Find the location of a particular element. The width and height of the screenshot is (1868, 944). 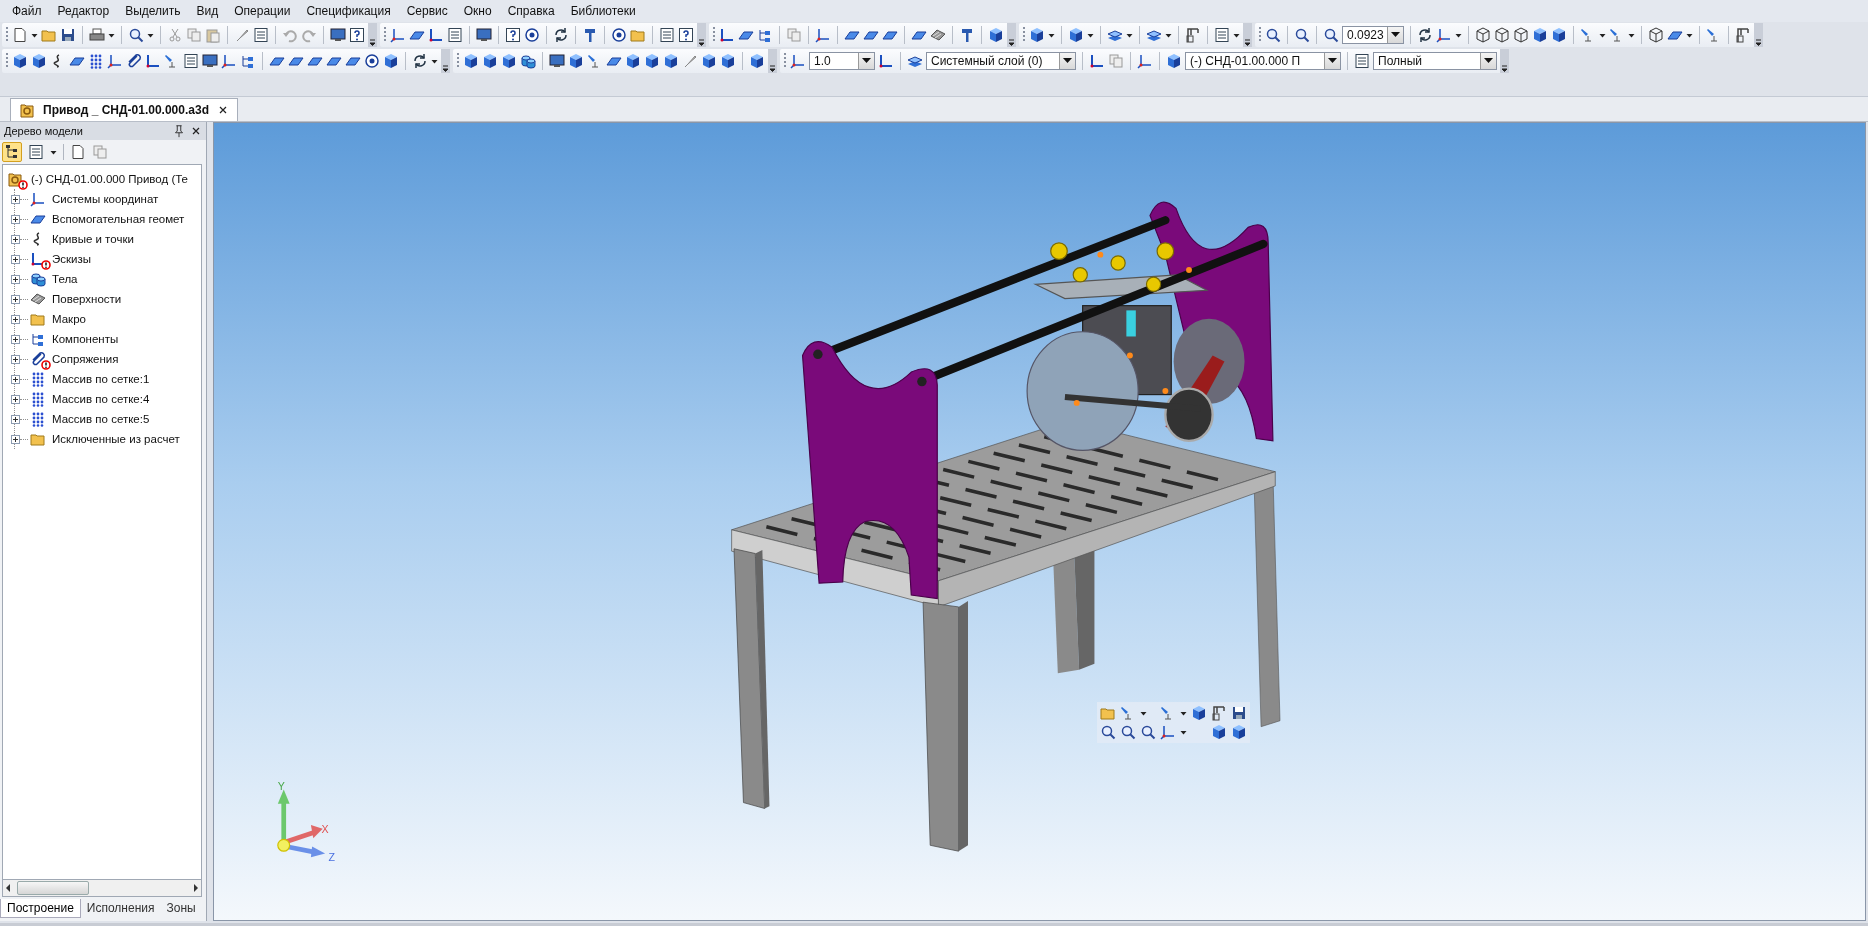

printer-icon is located at coordinates (97, 35).